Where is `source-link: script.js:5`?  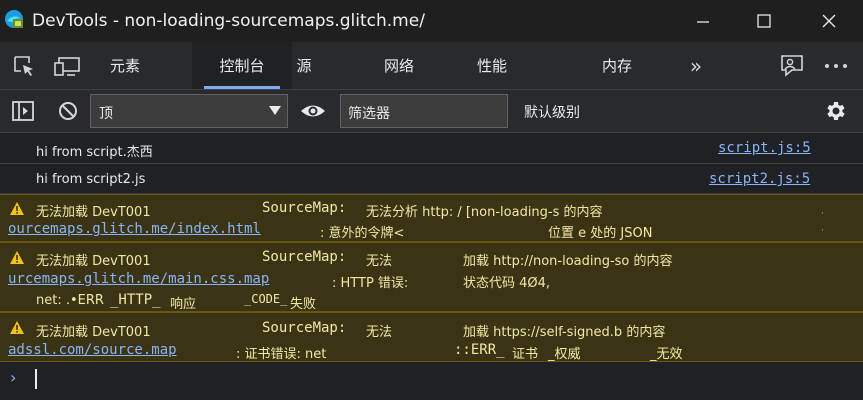 source-link: script.js:5 is located at coordinates (764, 148).